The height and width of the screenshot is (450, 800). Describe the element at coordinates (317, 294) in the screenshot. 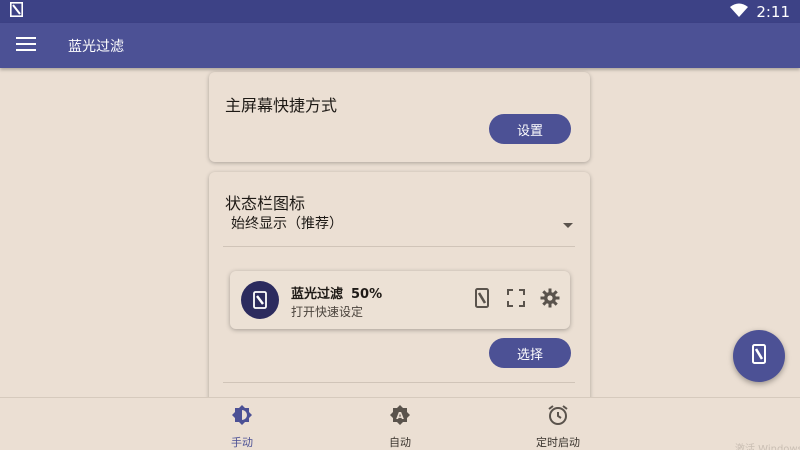

I see `notification-title-text: 蓝光过滤` at that location.